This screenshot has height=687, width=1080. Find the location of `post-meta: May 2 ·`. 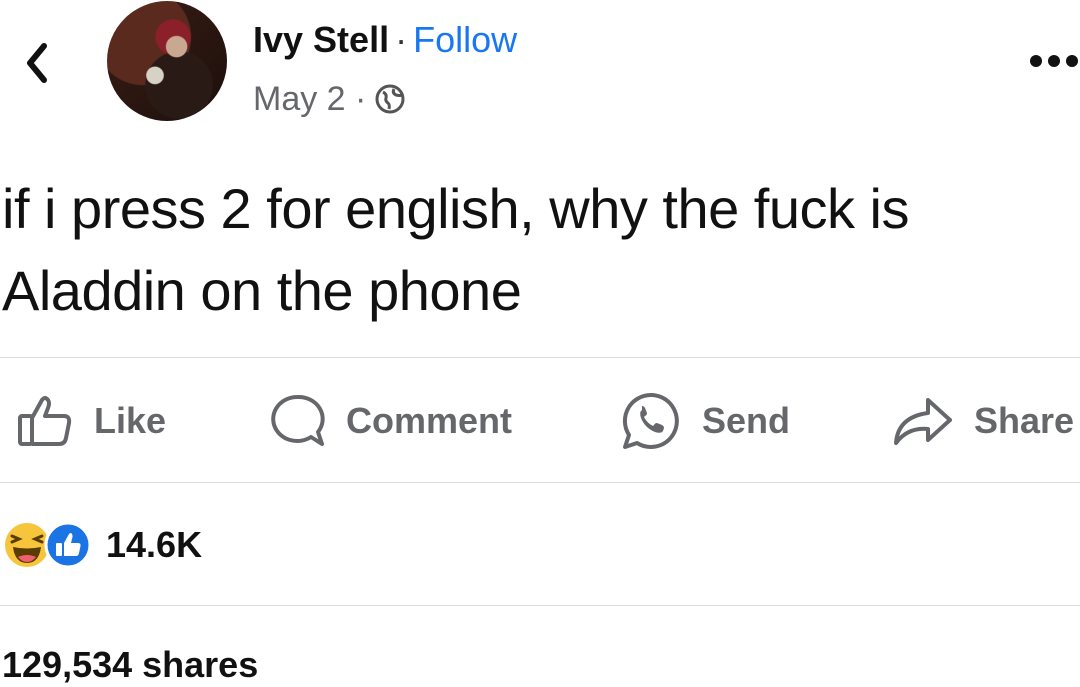

post-meta: May 2 · is located at coordinates (329, 99).